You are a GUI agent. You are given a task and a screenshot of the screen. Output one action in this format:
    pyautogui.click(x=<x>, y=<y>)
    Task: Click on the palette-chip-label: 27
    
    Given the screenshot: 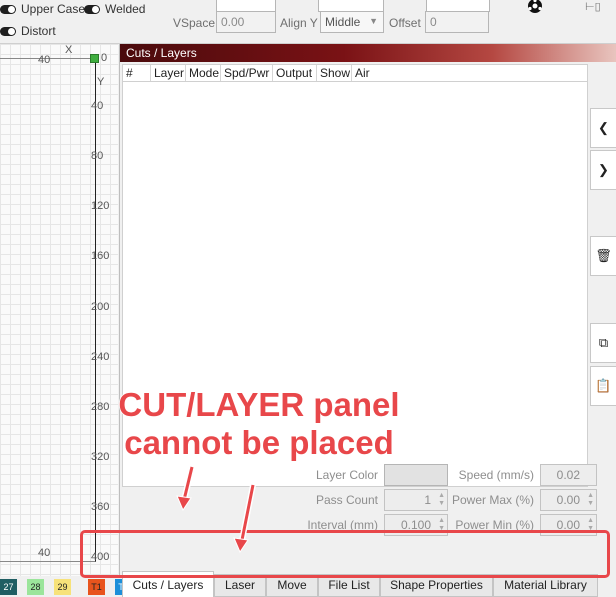 What is the action you would take?
    pyautogui.click(x=8, y=587)
    